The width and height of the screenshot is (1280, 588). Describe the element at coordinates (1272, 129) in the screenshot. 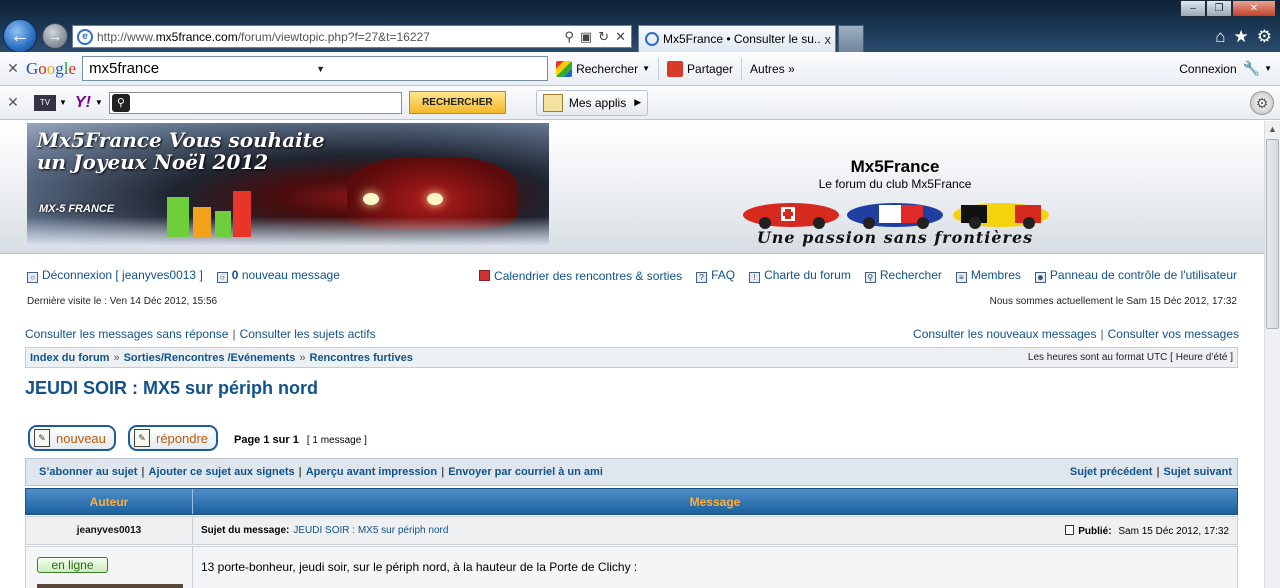

I see `scroll-up-icon: ▲` at that location.